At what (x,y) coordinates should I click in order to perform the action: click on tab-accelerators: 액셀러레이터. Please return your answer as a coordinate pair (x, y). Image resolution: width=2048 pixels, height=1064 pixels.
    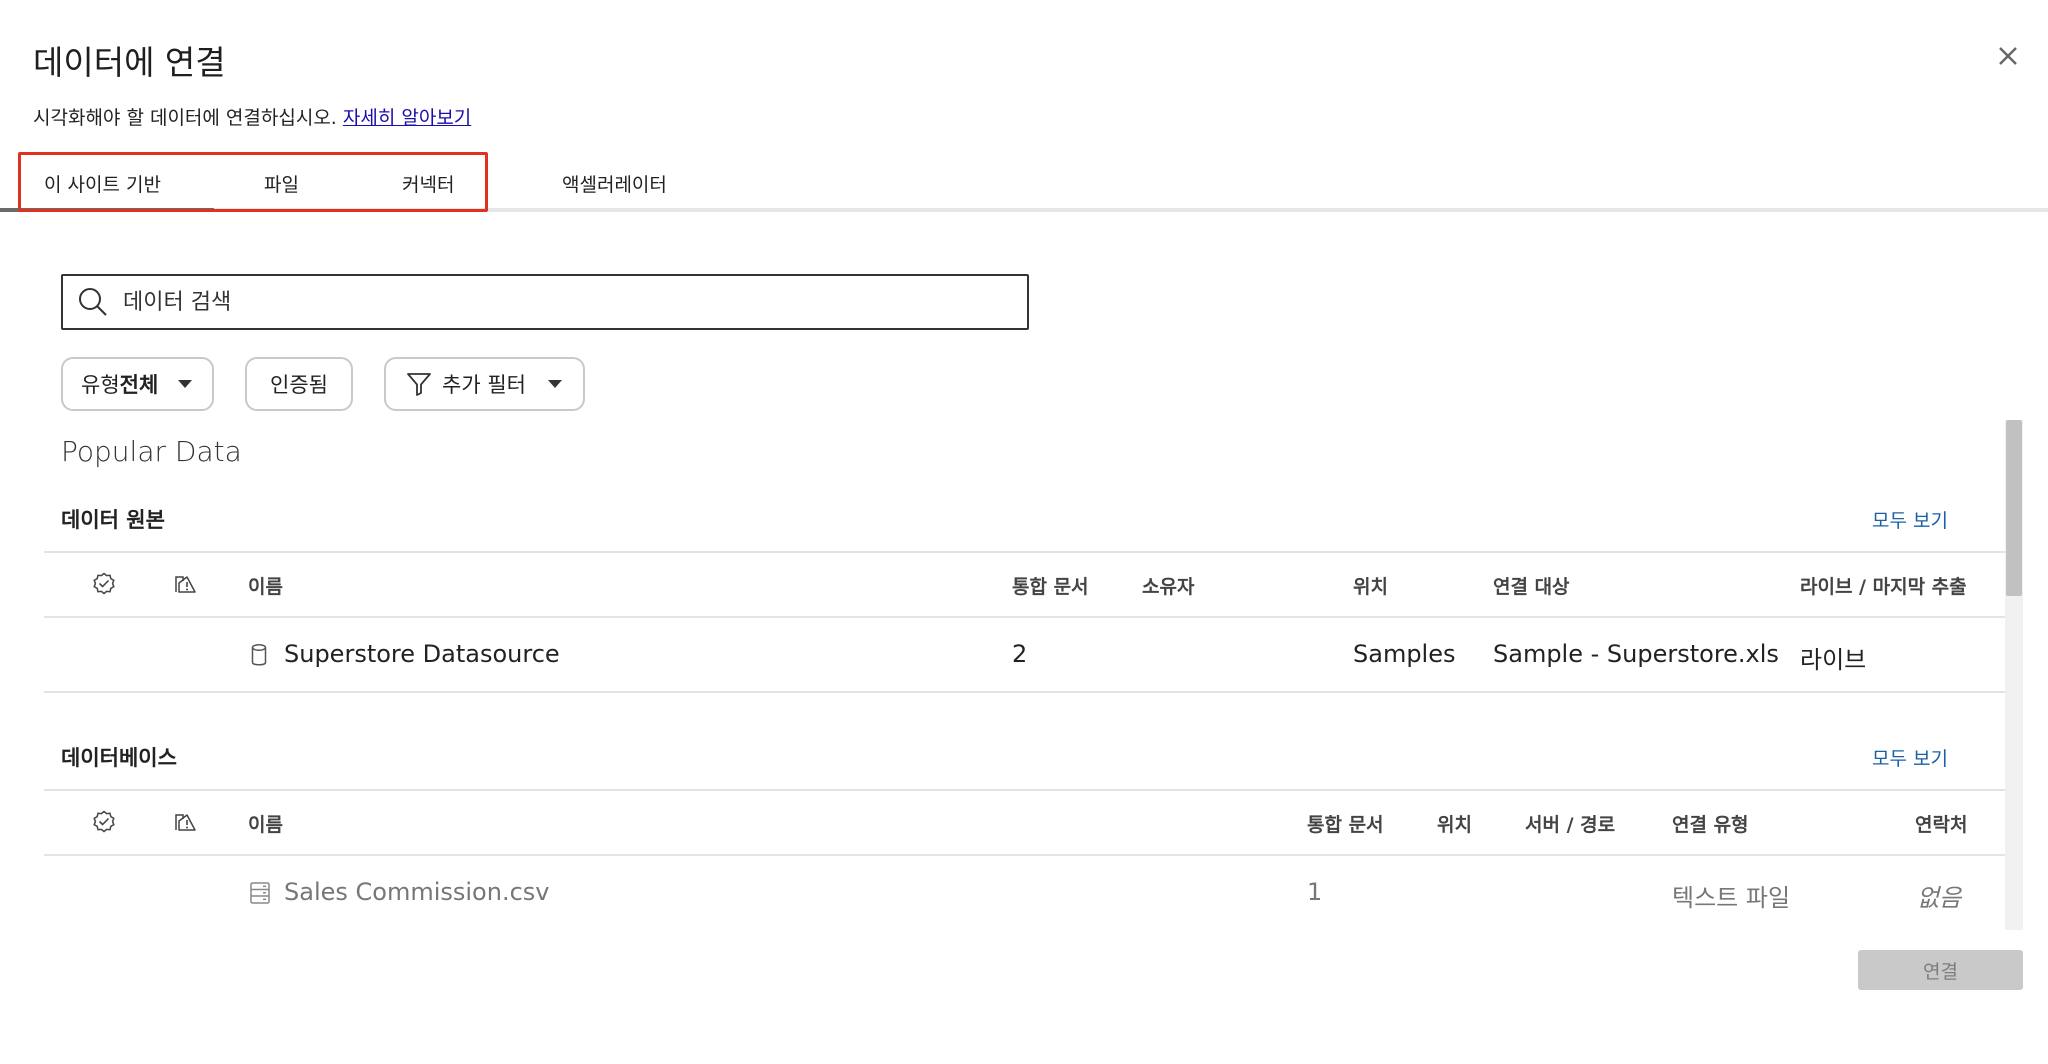
    Looking at the image, I should click on (614, 183).